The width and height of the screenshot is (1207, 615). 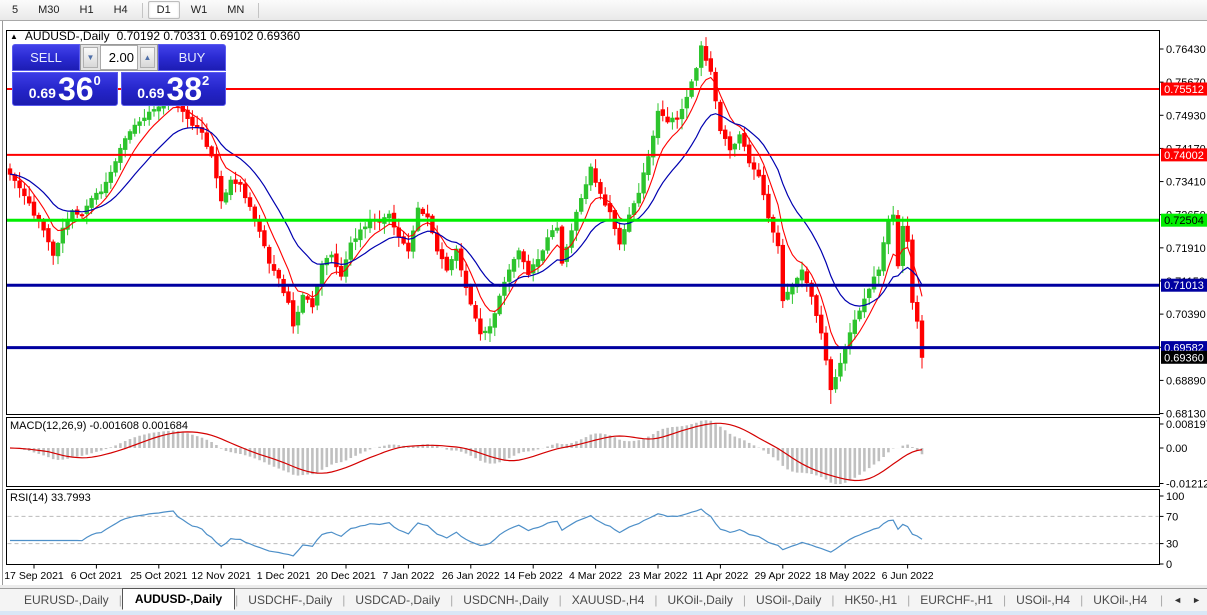 I want to click on svg-text: 17 Sep 2021, so click(x=34, y=576).